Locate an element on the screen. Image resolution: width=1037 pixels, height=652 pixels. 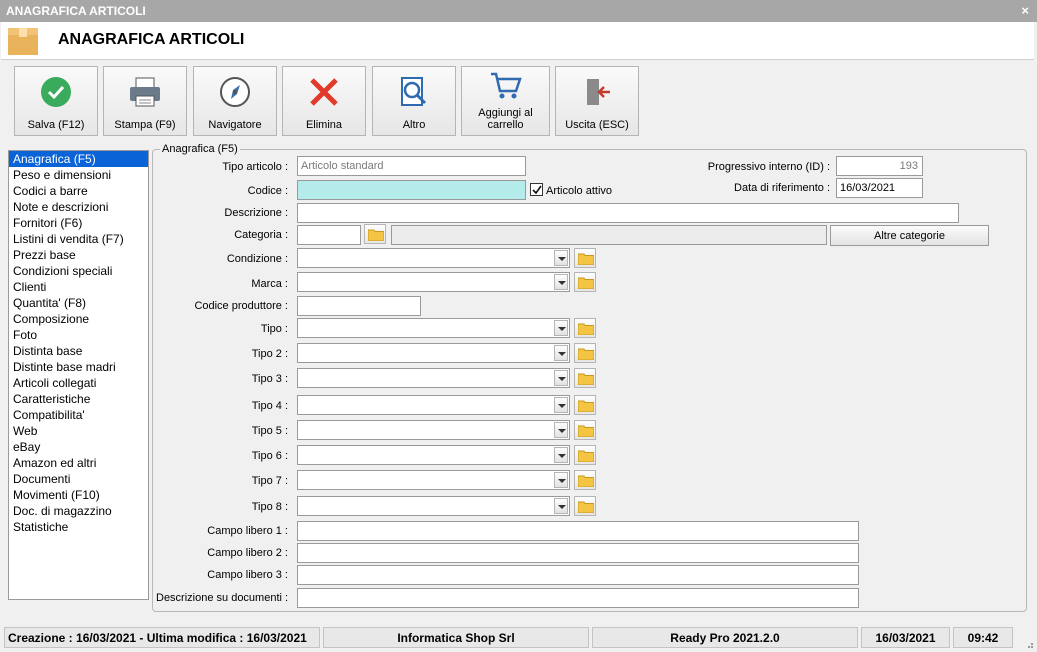
nav-item: Foto is located at coordinates (78, 335).